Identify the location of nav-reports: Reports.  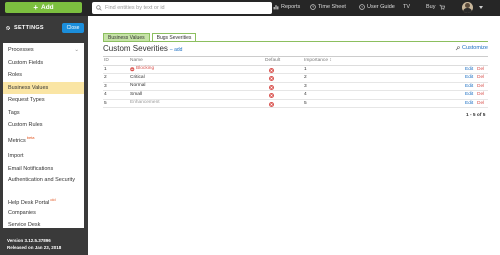
(286, 7).